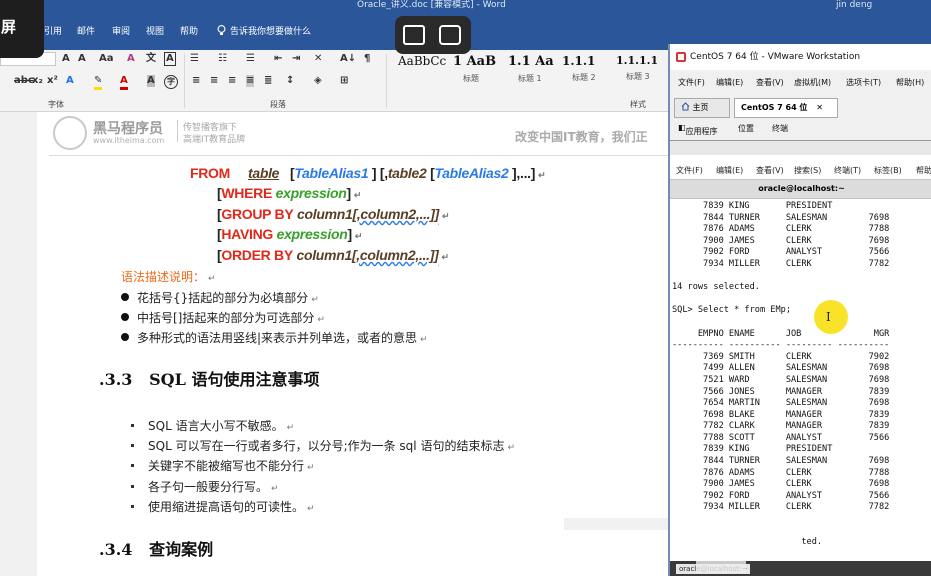  I want to click on terminal-line: 7844 TURNER SALESMAN 7698, so click(781, 461).